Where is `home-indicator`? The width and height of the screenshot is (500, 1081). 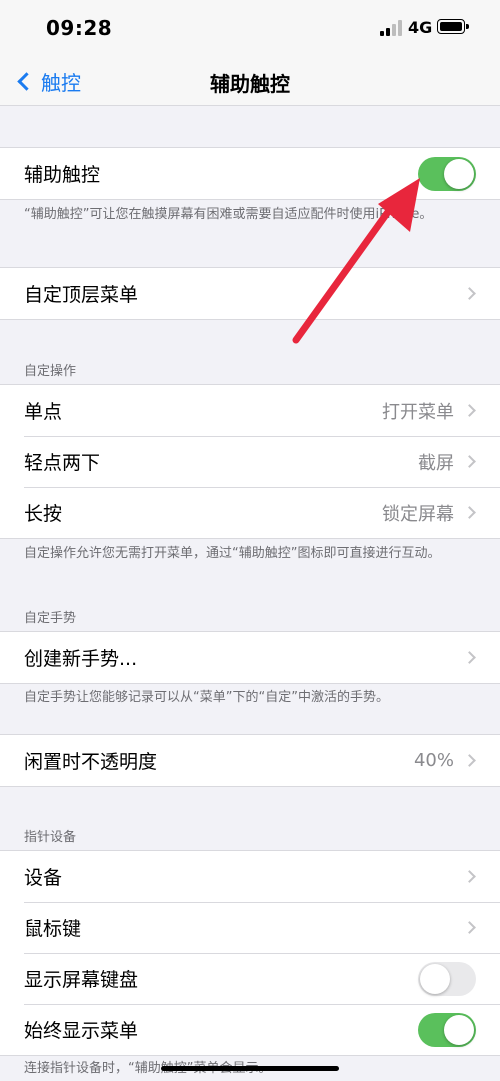 home-indicator is located at coordinates (250, 1068).